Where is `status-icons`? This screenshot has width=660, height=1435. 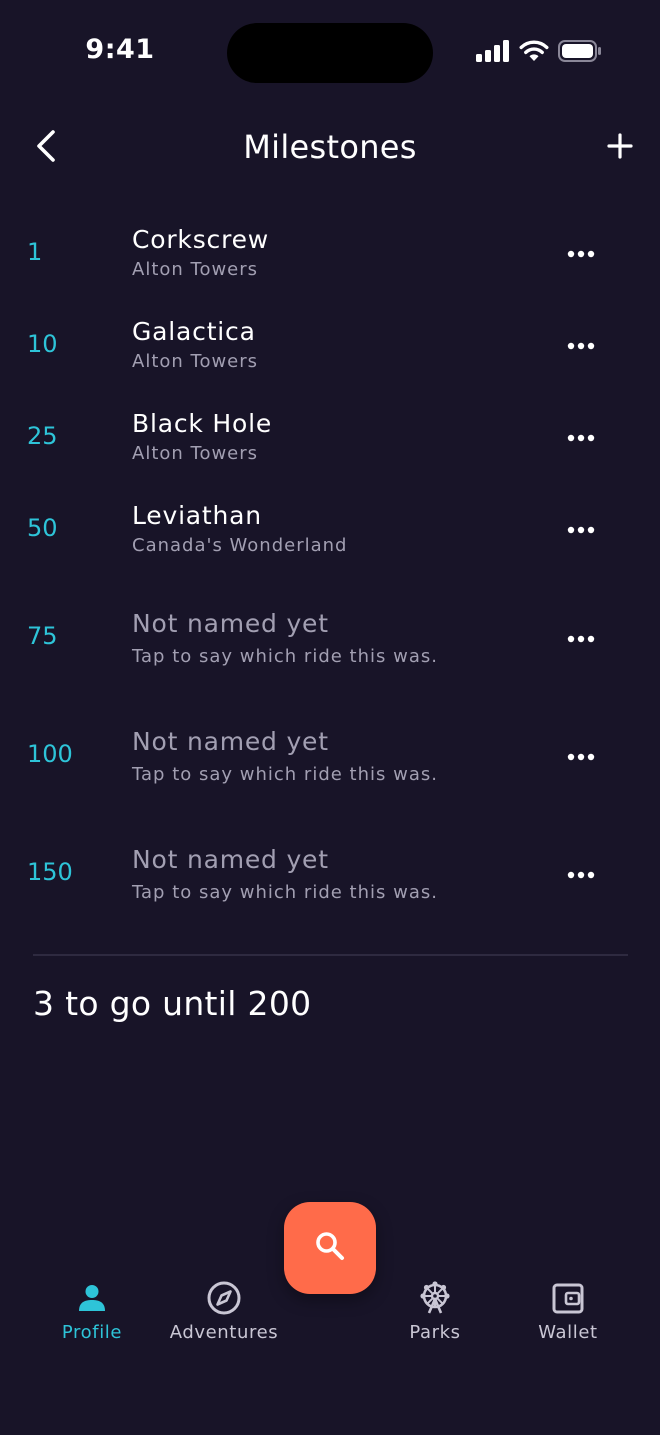 status-icons is located at coordinates (539, 53).